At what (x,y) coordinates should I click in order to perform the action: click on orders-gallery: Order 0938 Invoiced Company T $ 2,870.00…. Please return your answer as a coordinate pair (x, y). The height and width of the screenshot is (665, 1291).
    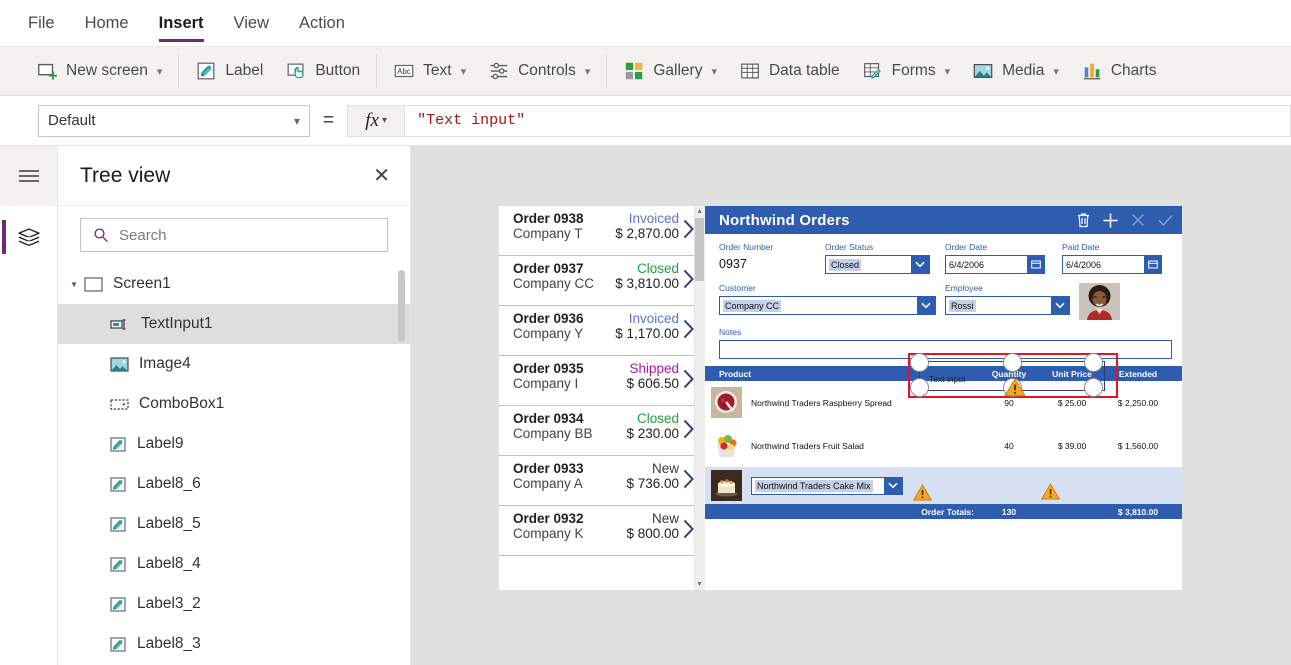
    Looking at the image, I should click on (602, 398).